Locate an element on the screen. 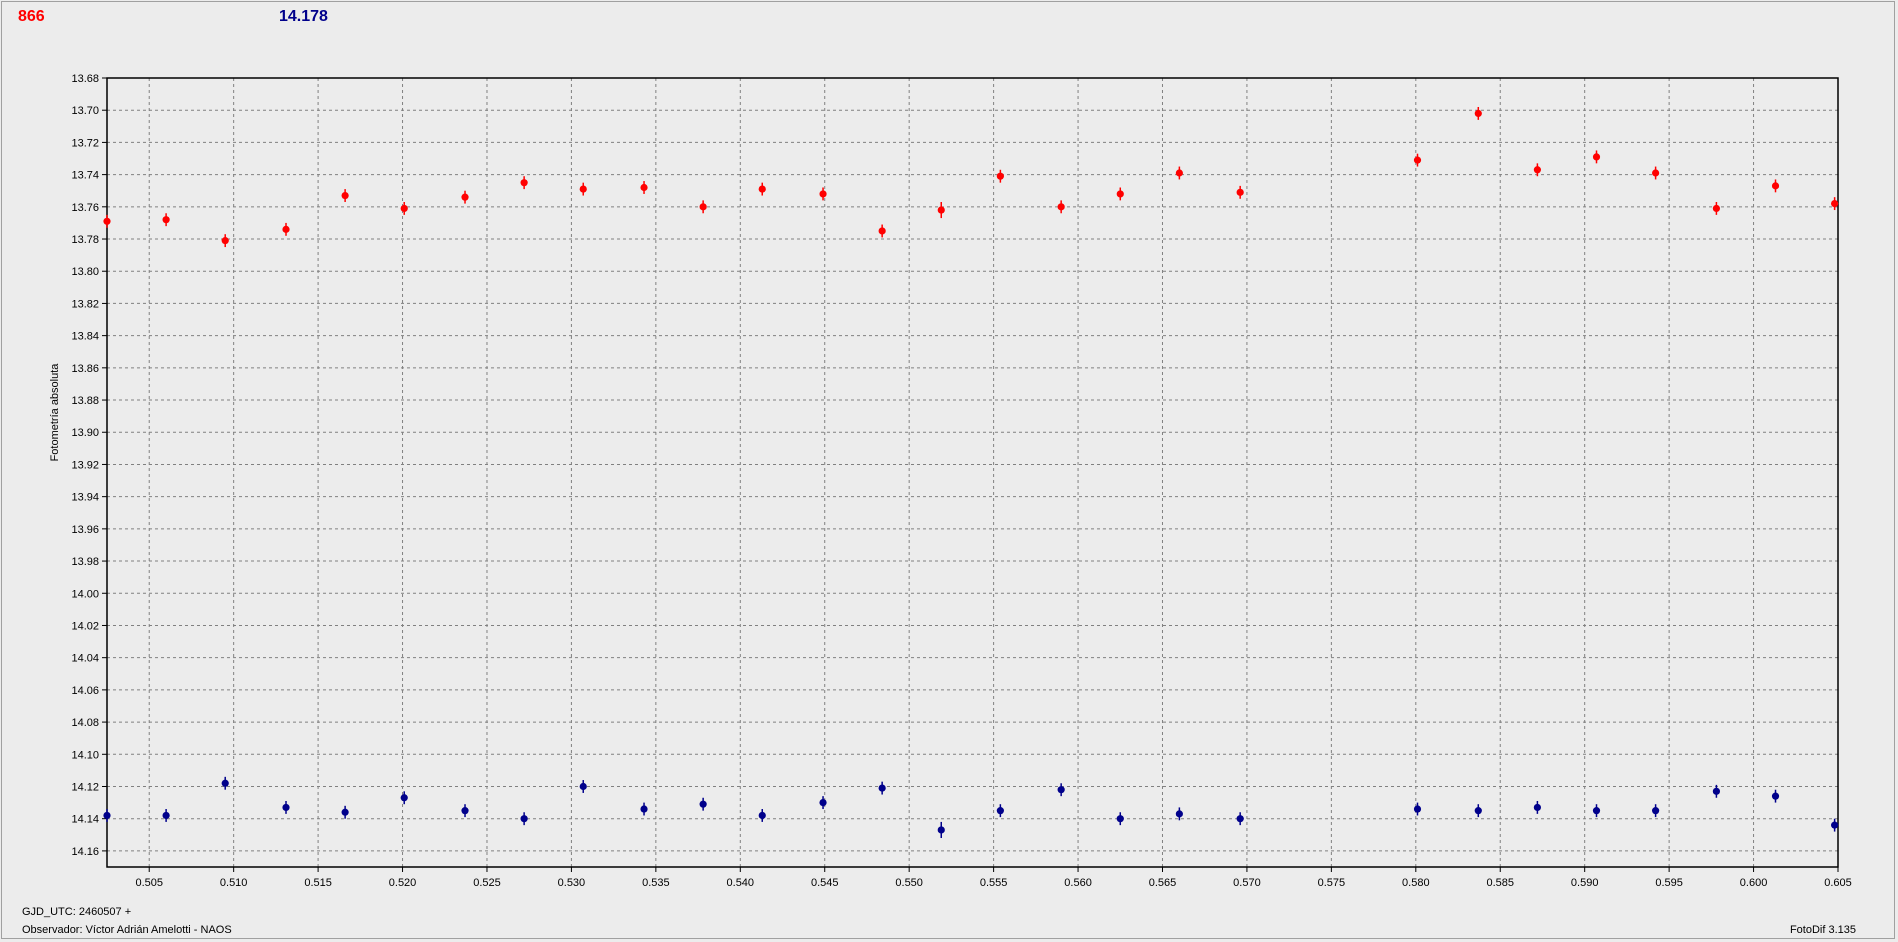  x-tick-label: 0.600 is located at coordinates (1754, 883).